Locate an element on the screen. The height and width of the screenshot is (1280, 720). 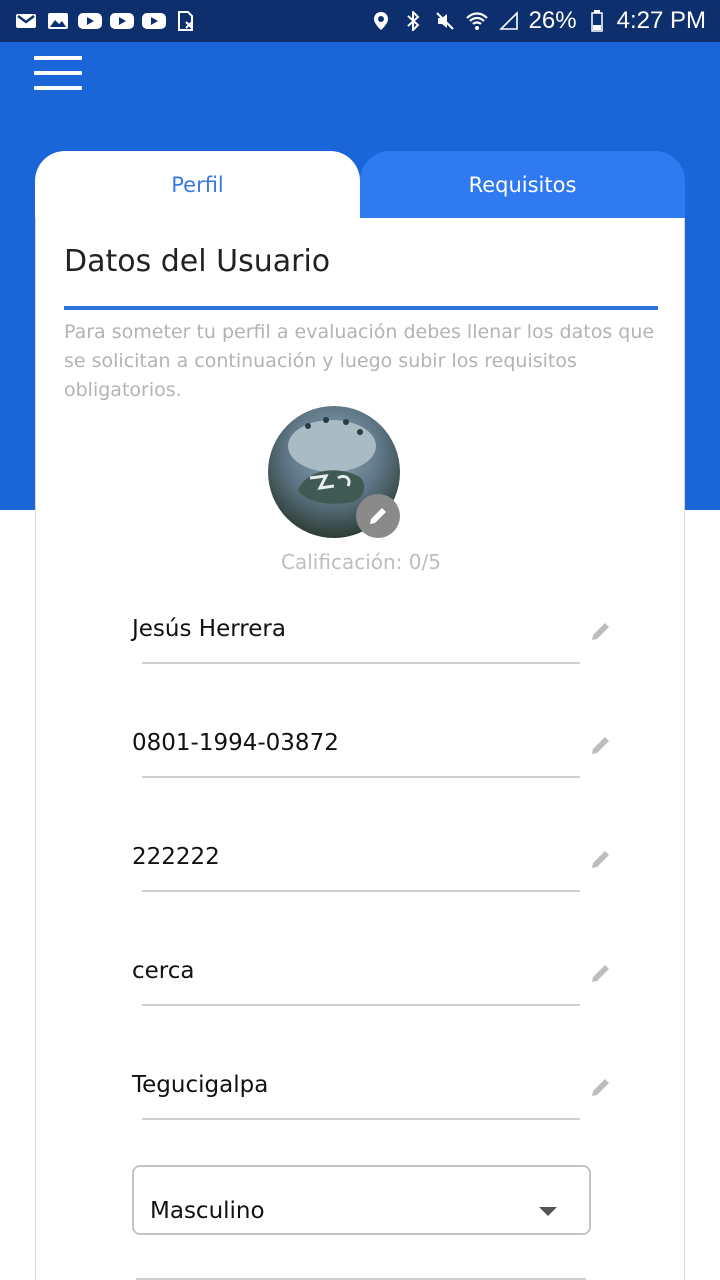
system-icons: 26% 4:27 PM is located at coordinates (537, 21).